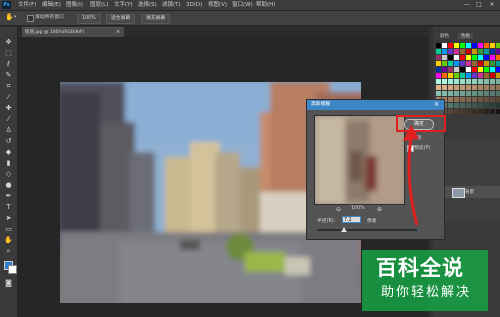 Image resolution: width=500 pixels, height=317 pixels. Describe the element at coordinates (171, 5) in the screenshot. I see `menu-filter: 滤镜(T)` at that location.